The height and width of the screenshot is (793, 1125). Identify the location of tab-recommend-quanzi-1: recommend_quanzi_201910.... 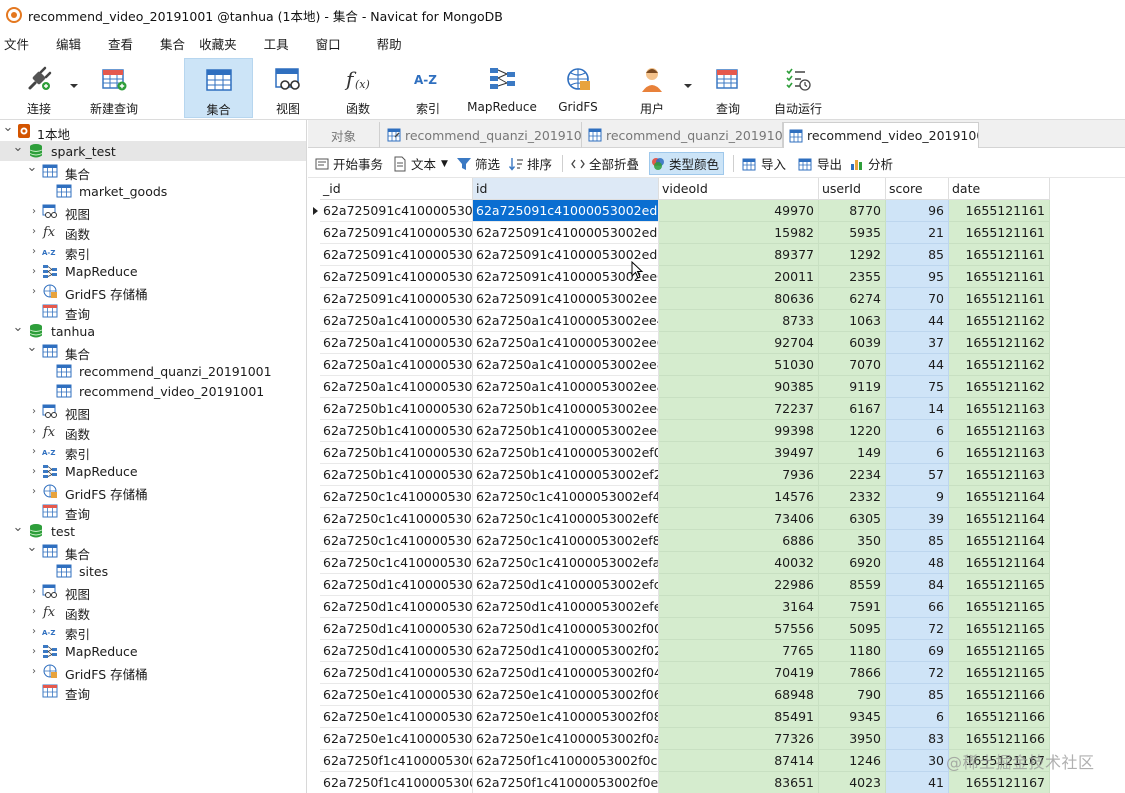
(482, 135).